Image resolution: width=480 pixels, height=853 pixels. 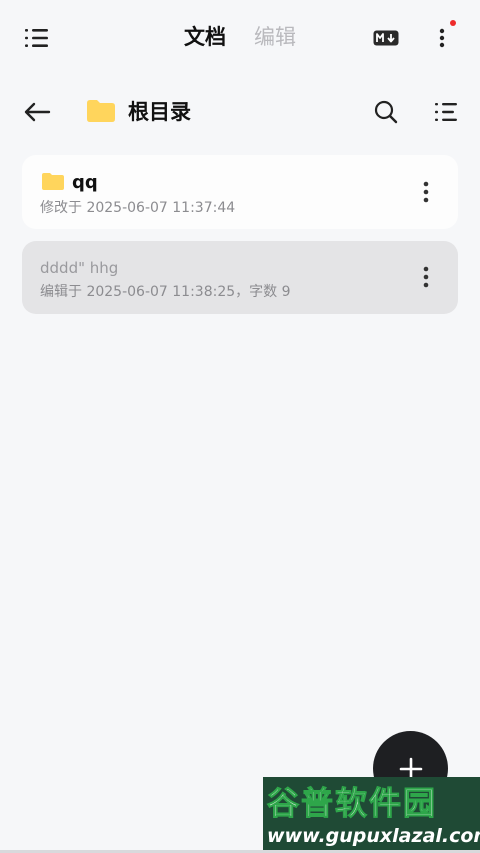 What do you see at coordinates (373, 836) in the screenshot?
I see `watermark-url: www.gupuxlazal.com` at bounding box center [373, 836].